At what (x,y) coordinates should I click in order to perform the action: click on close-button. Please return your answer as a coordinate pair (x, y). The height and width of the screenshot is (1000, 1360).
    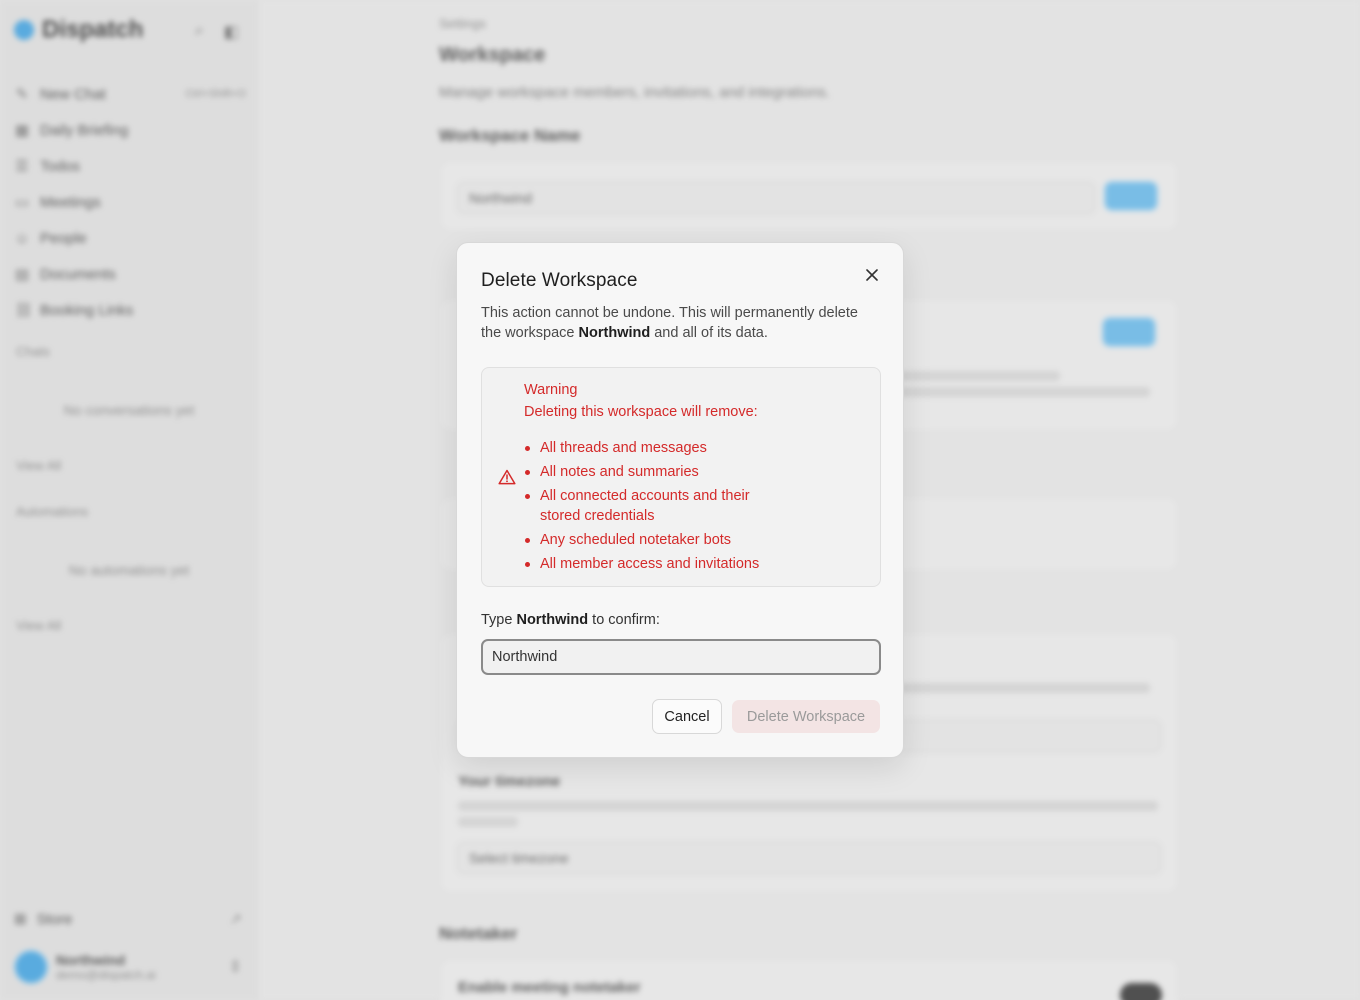
    Looking at the image, I should click on (872, 275).